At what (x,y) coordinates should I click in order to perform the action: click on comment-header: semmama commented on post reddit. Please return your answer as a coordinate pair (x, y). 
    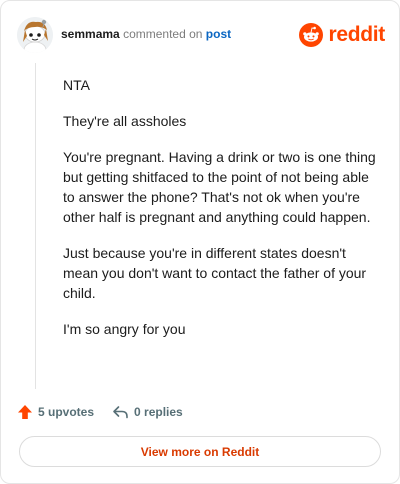
    Looking at the image, I should click on (201, 35).